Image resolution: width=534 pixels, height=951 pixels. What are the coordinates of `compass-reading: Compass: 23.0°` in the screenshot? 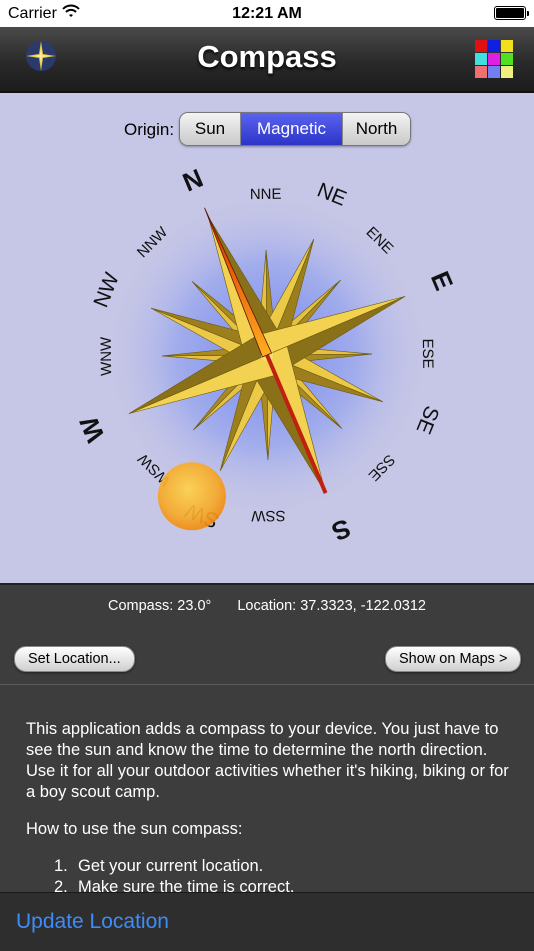 It's located at (159, 606).